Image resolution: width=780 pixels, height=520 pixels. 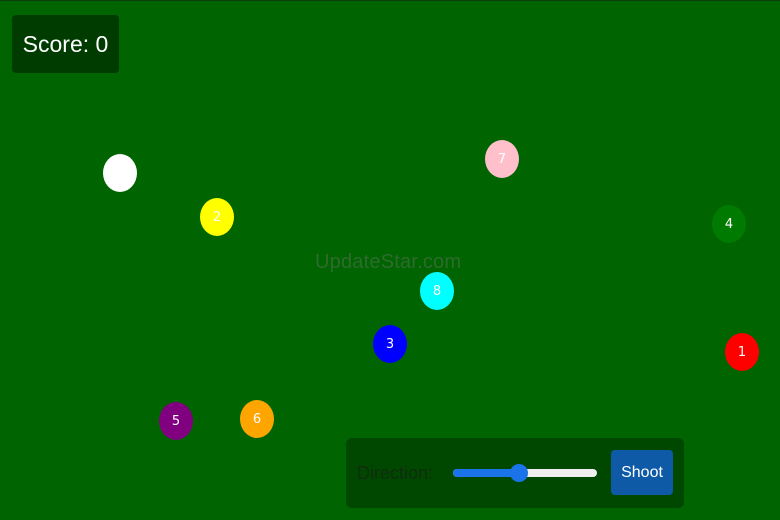 I want to click on direction-slider, so click(x=525, y=473).